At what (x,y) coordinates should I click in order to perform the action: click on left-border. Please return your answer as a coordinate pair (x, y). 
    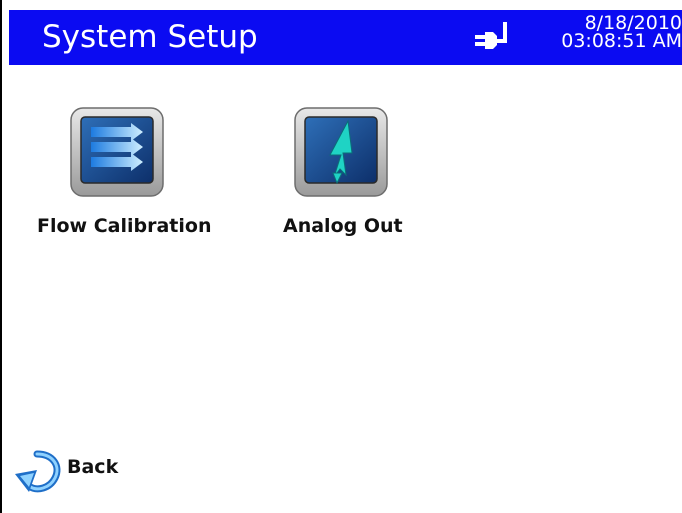
    Looking at the image, I should click on (1, 256).